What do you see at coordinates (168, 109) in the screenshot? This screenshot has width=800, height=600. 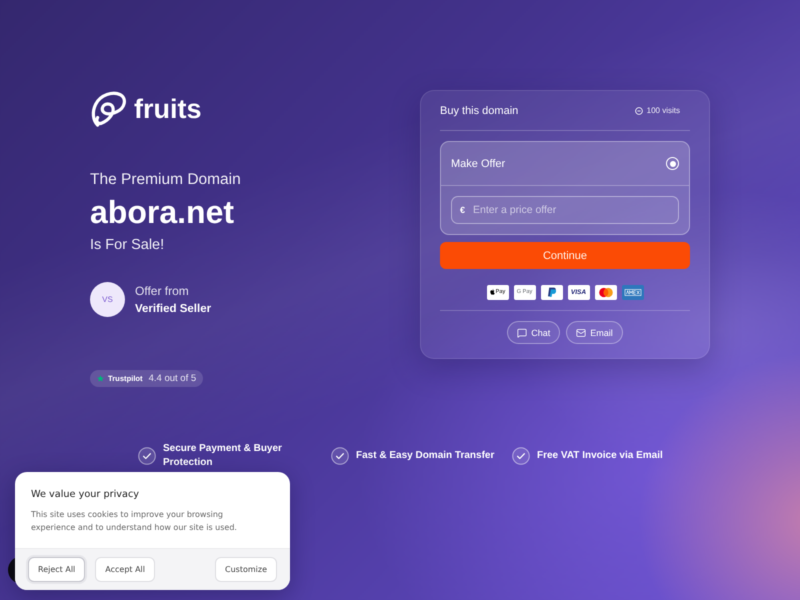 I see `brand-name: fruits` at bounding box center [168, 109].